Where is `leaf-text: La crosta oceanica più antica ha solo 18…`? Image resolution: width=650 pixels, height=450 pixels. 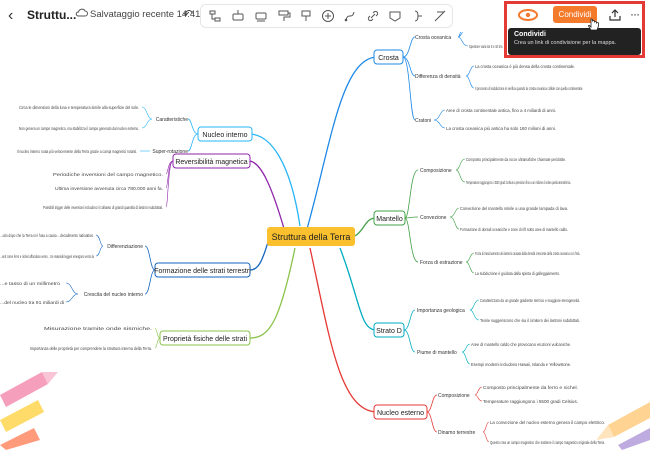
leaf-text: La crosta oceanica più antica ha solo 18… is located at coordinates (501, 129).